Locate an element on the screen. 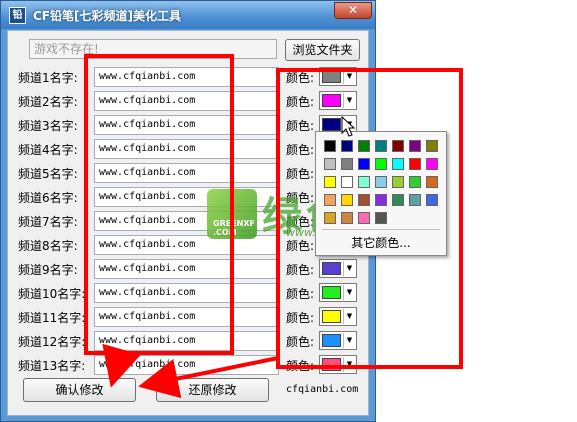 The image size is (577, 422). divider is located at coordinates (381, 229).